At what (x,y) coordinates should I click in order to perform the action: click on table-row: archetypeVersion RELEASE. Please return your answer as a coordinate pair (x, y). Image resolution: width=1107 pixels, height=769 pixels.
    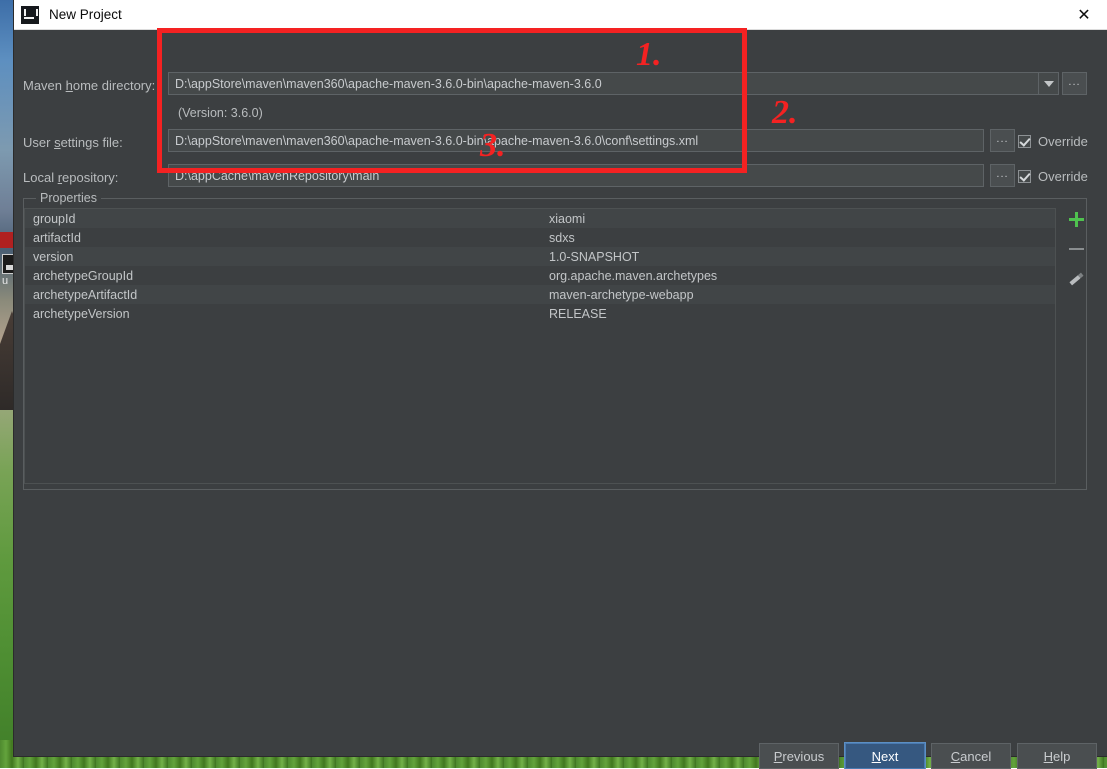
    Looking at the image, I should click on (540, 313).